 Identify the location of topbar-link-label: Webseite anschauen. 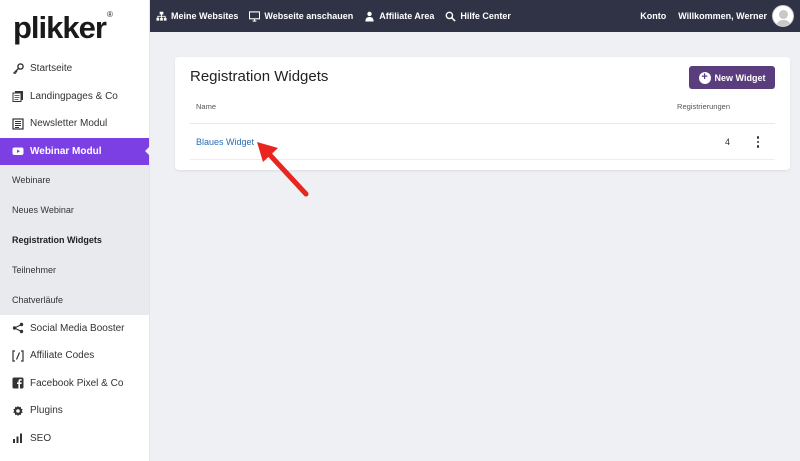
(309, 16).